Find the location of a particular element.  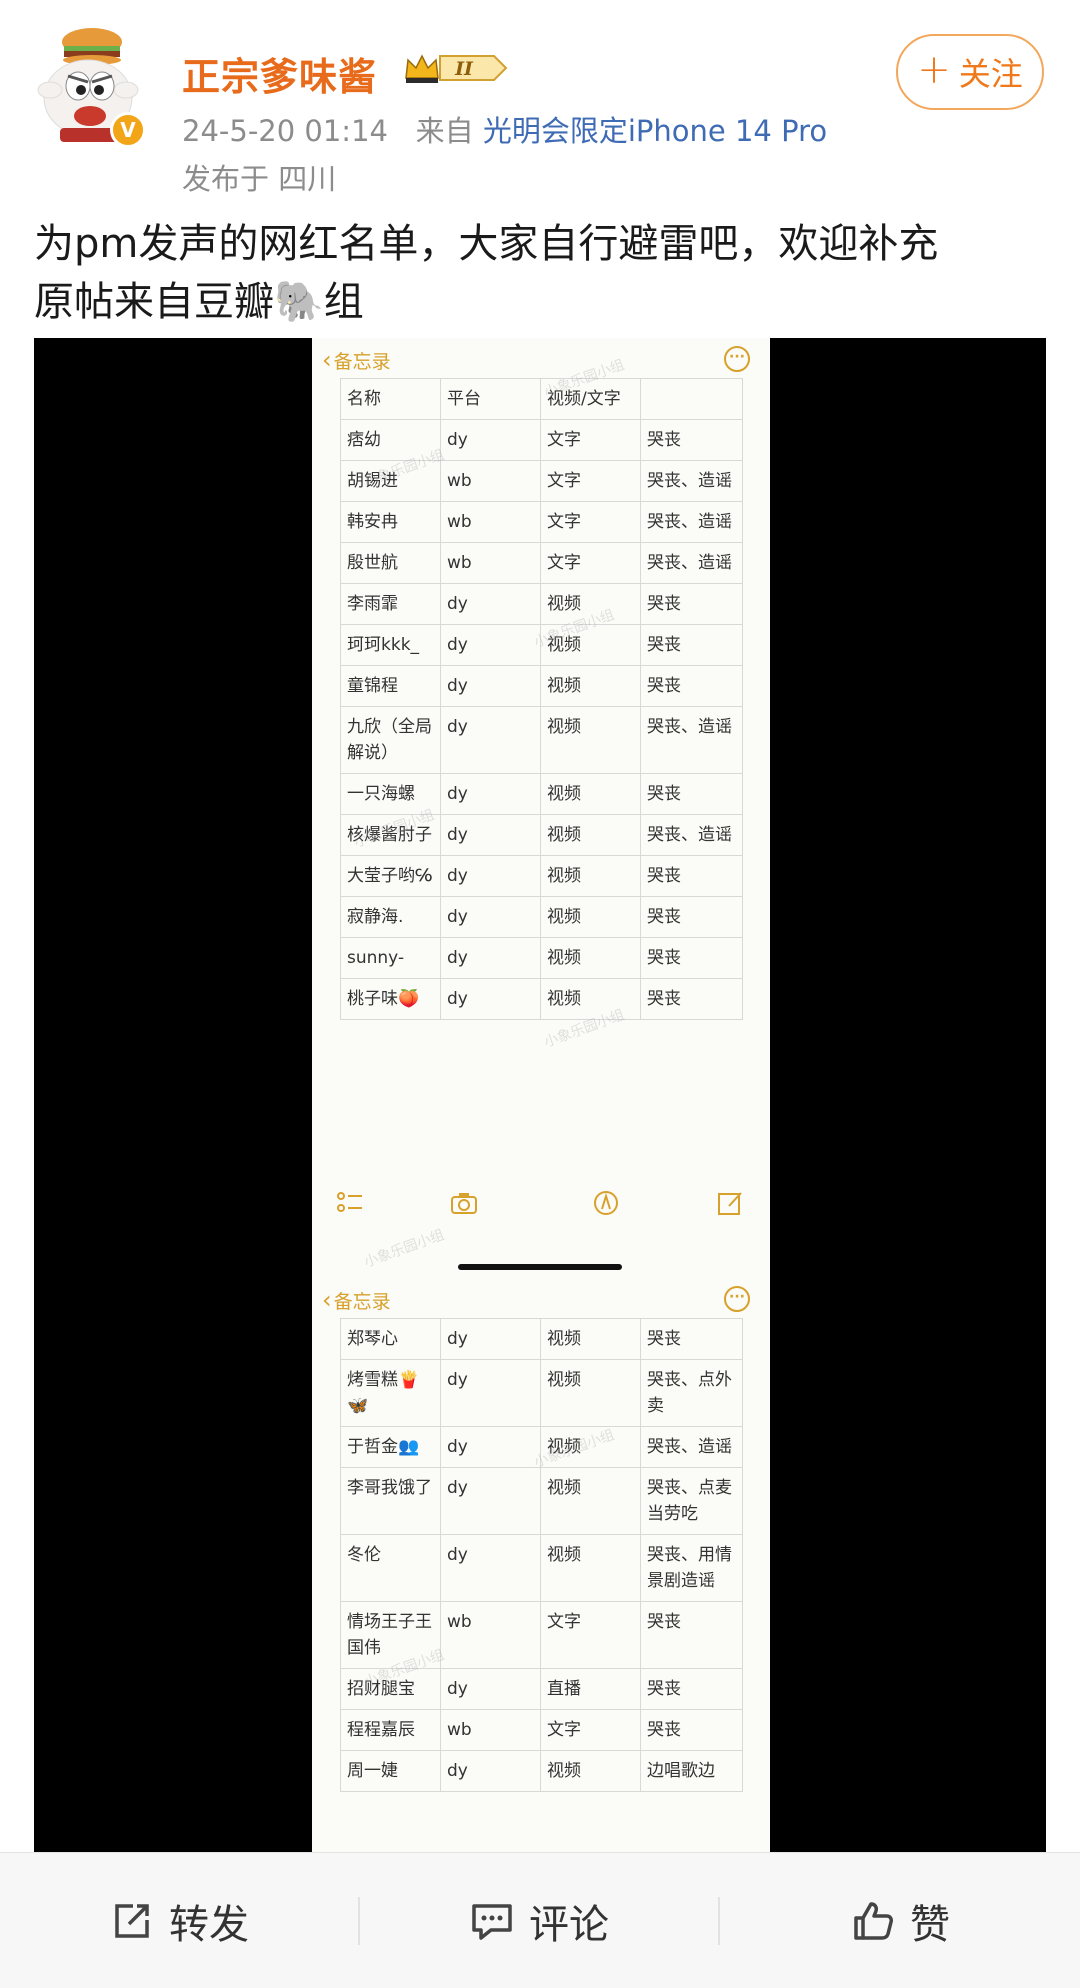

table-cell: 烤雪糕🍟🦋 is located at coordinates (390, 1393).